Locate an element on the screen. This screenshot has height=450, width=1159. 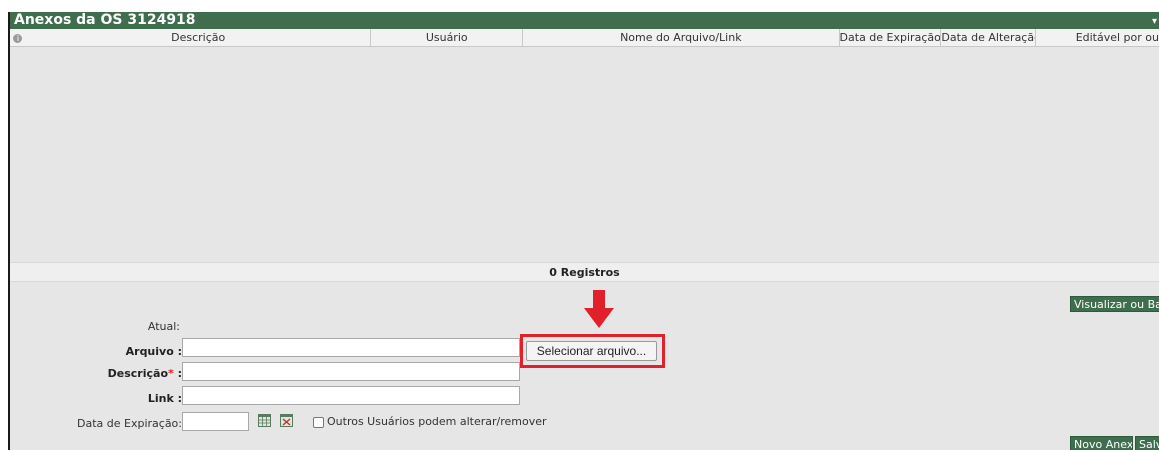
new-attachment-button: Novo Anexo is located at coordinates (1101, 443).